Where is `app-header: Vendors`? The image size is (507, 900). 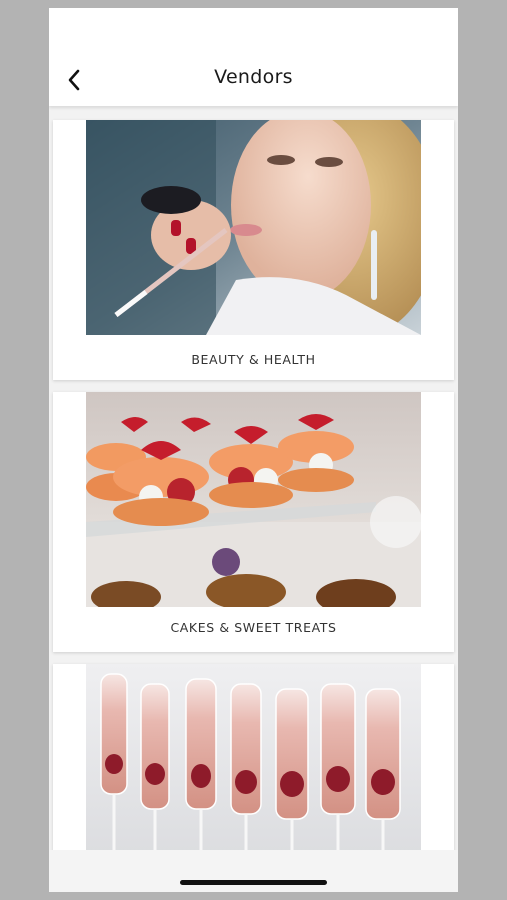
app-header: Vendors is located at coordinates (253, 57).